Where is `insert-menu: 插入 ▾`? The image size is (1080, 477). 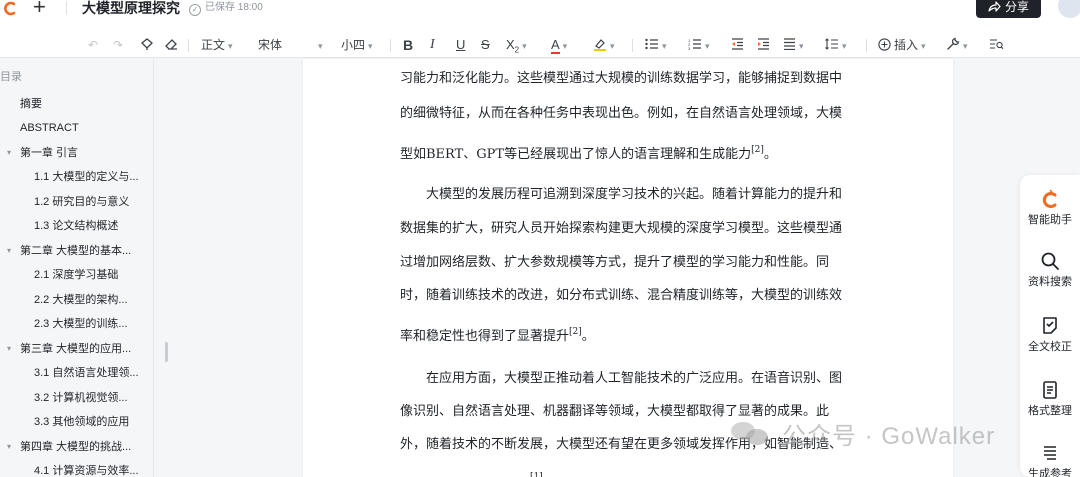 insert-menu: 插入 ▾ is located at coordinates (902, 45).